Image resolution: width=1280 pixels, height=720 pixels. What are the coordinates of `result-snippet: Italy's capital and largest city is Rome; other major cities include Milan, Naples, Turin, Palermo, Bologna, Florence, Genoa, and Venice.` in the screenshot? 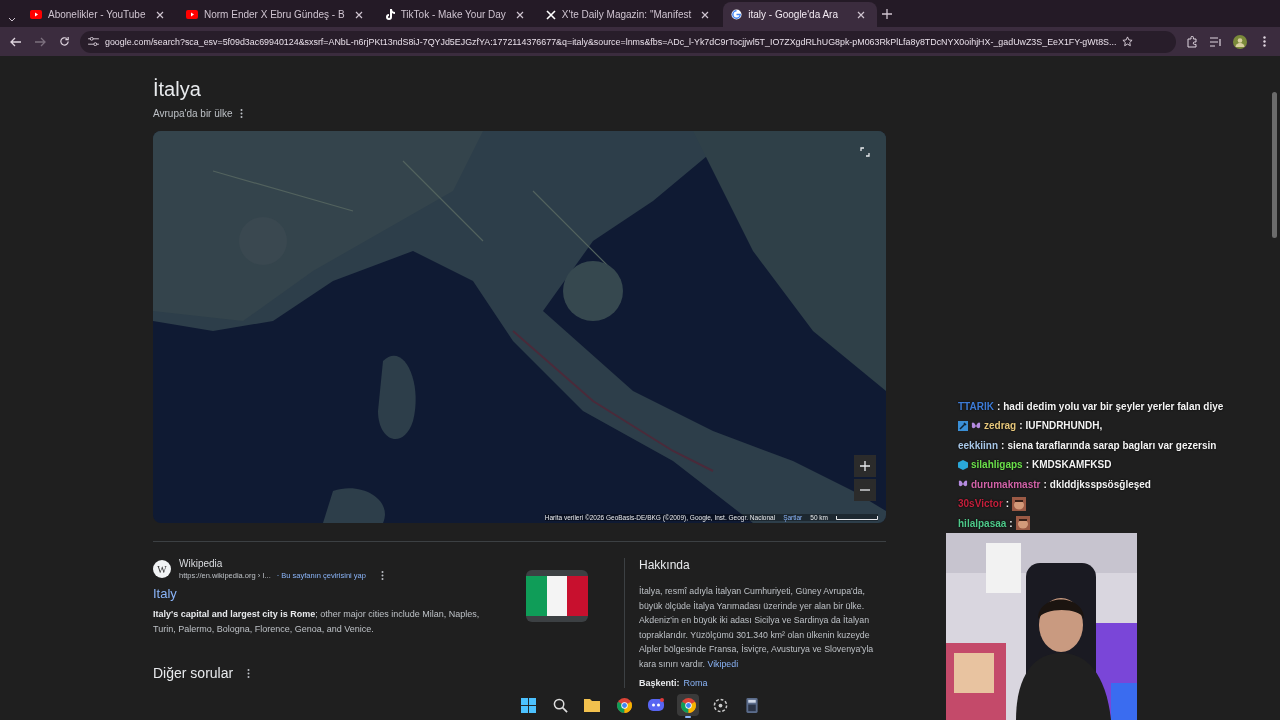 It's located at (317, 622).